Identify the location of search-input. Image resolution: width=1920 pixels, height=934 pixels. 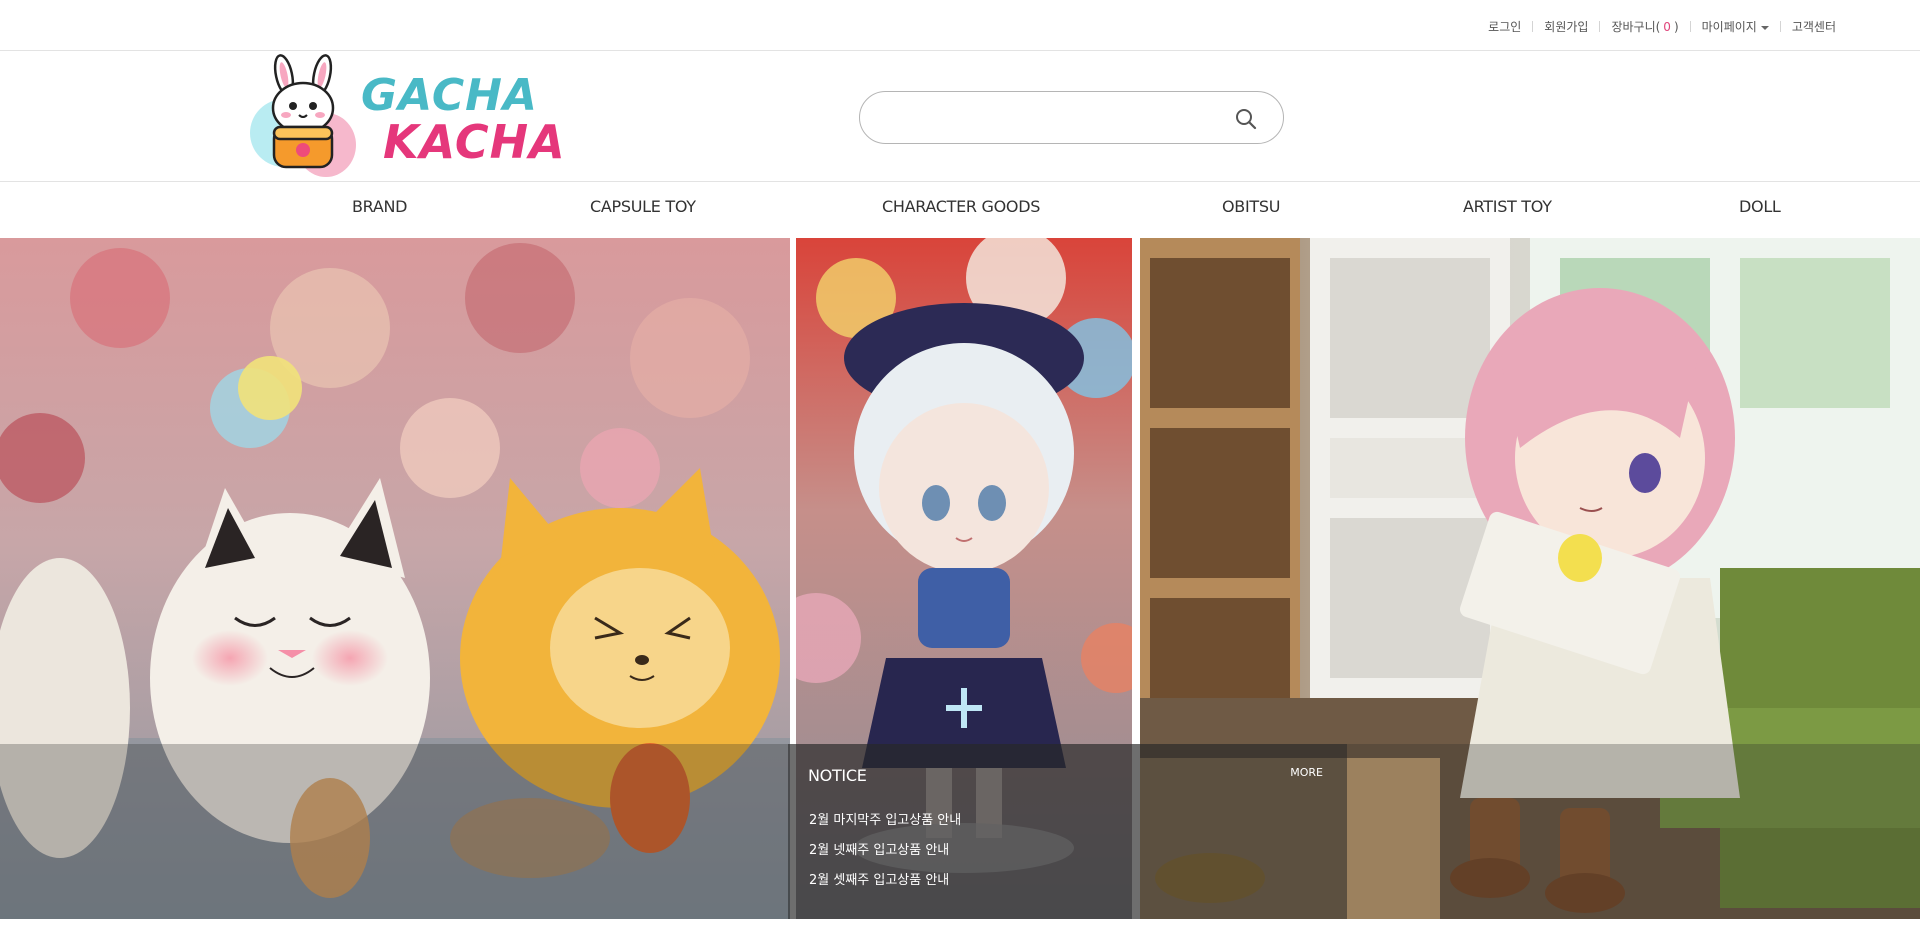
(1042, 118).